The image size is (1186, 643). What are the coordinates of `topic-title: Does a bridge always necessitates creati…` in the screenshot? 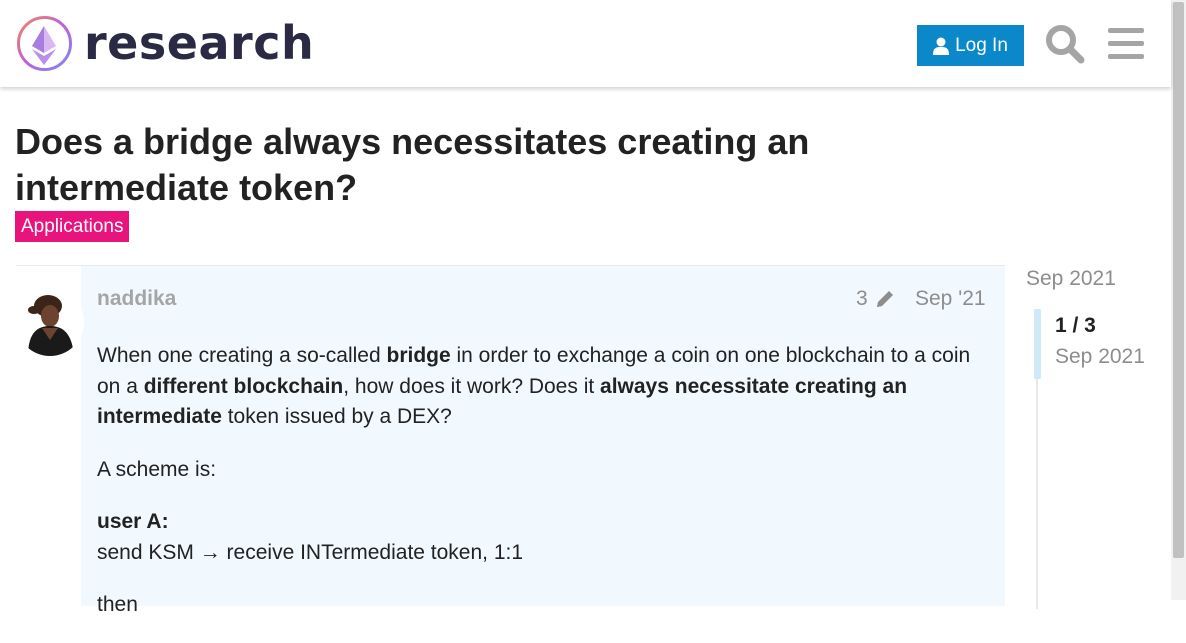 It's located at (465, 165).